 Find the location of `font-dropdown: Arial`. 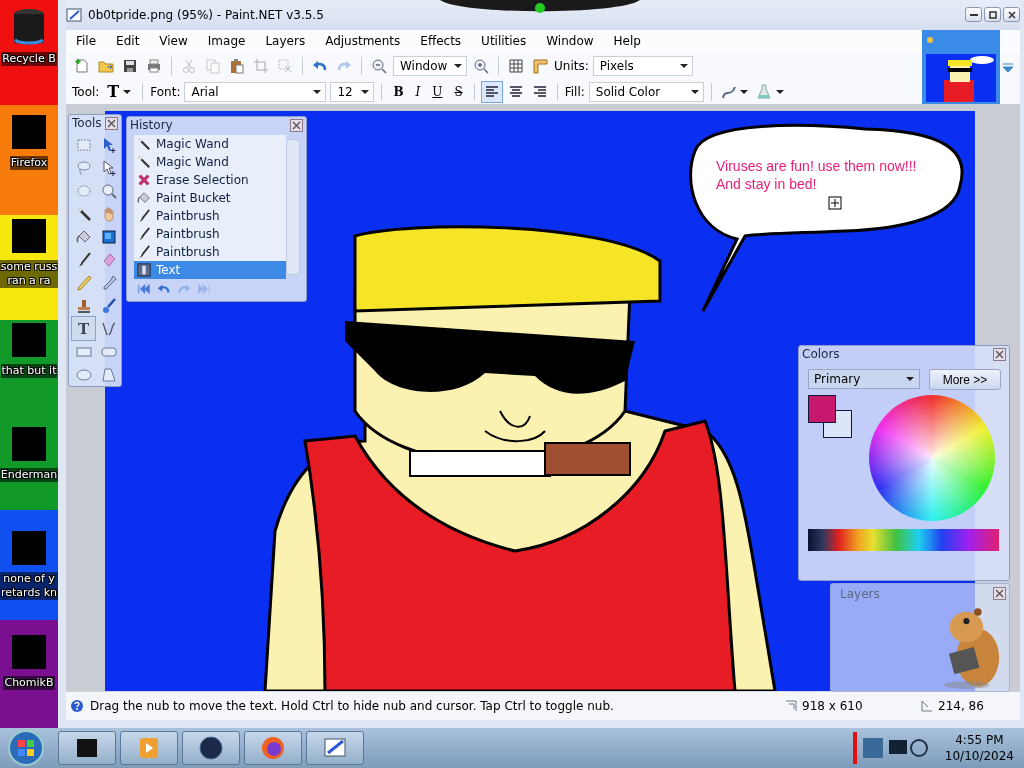

font-dropdown: Arial is located at coordinates (255, 91).